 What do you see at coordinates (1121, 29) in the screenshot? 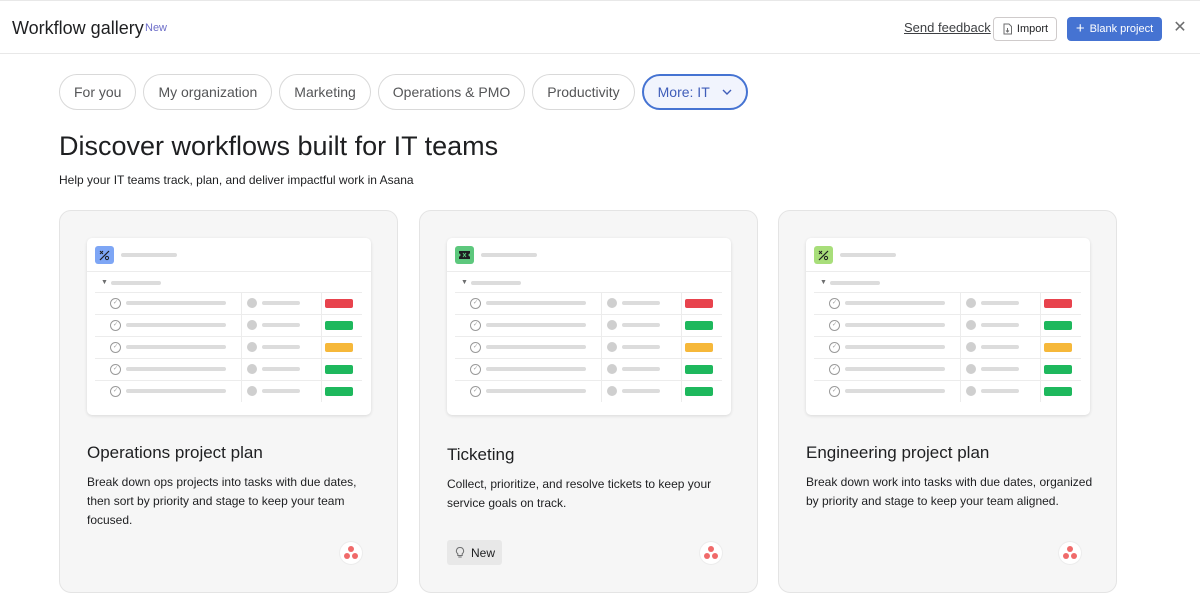
I see `blank-project-label: Blank project` at bounding box center [1121, 29].